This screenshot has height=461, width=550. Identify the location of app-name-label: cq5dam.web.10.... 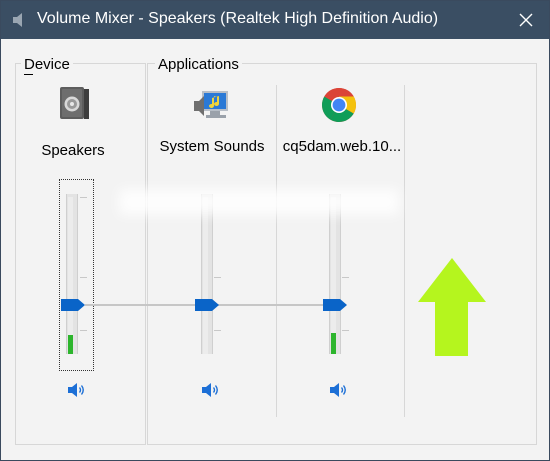
(342, 146).